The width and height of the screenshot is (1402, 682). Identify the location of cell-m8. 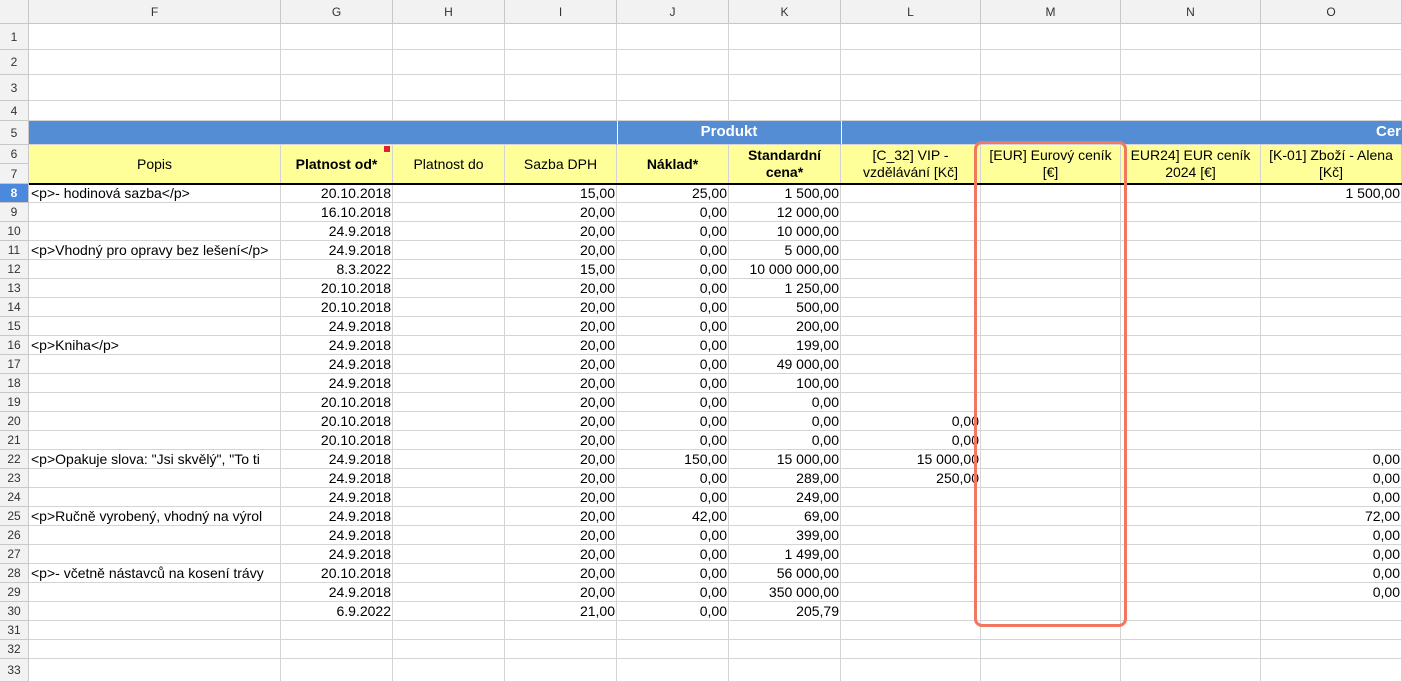
(1051, 193).